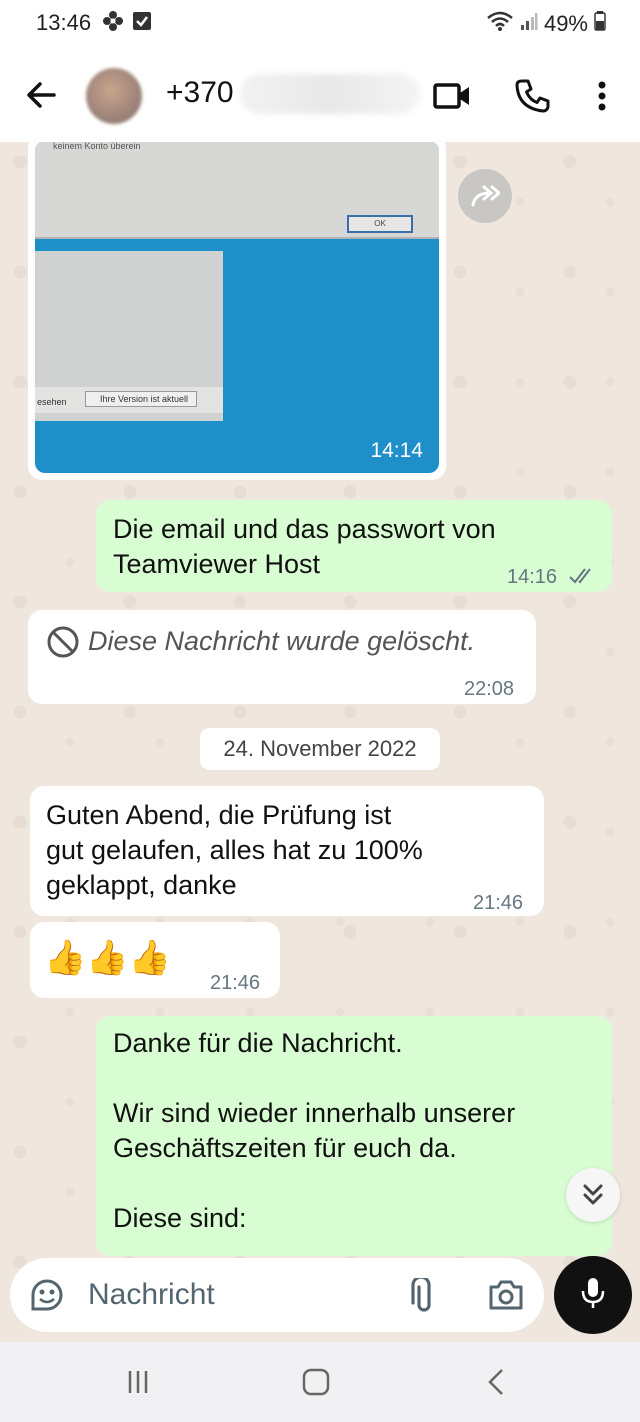  I want to click on message-text-line: geklappt, danke, so click(141, 885).